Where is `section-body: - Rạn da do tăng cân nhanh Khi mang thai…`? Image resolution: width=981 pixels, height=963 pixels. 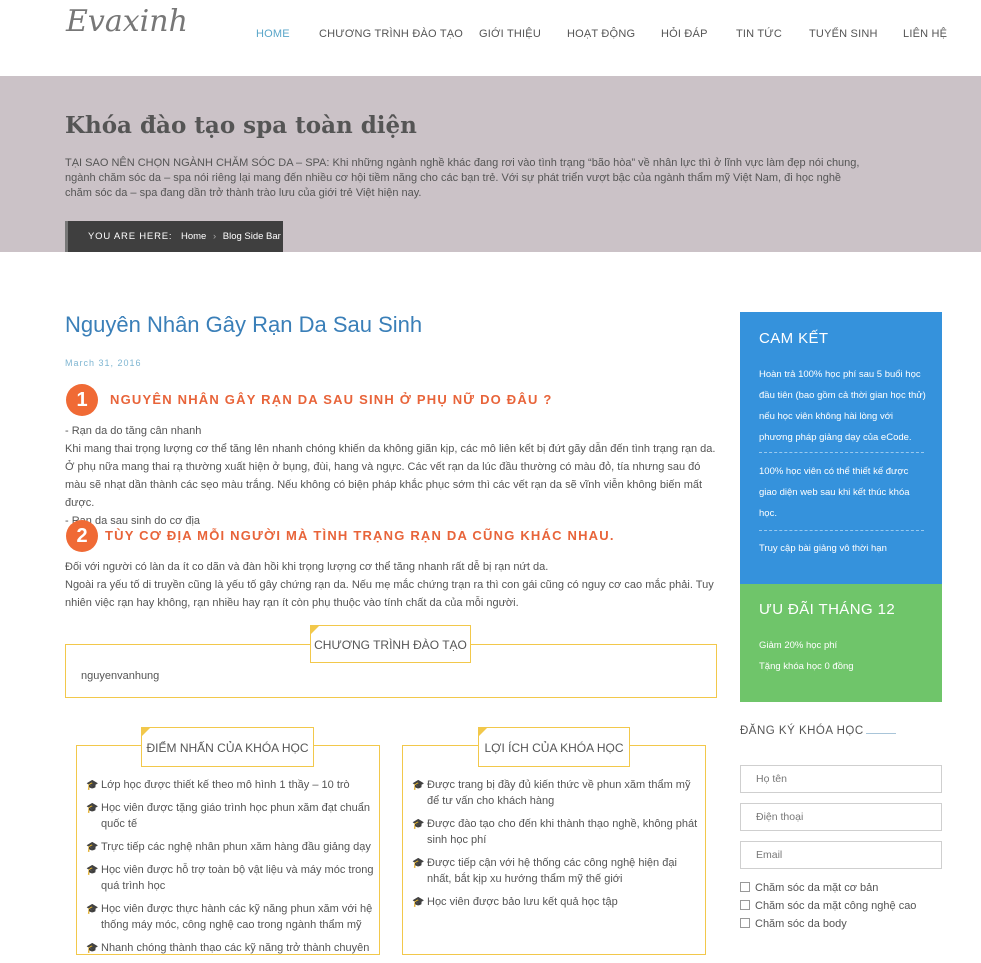
section-body: - Rạn da do tăng cân nhanh Khi mang thai… is located at coordinates (392, 476).